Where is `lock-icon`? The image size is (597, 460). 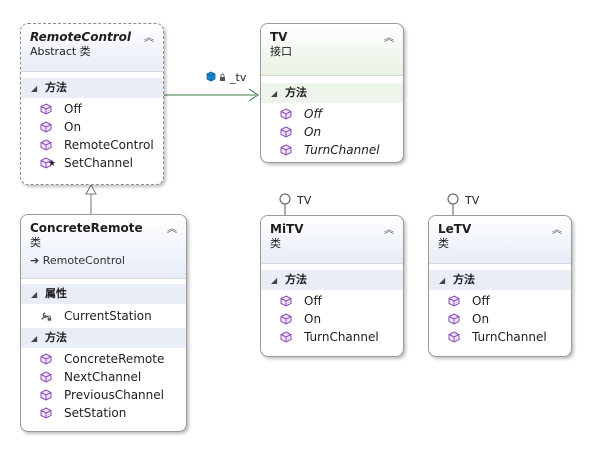
lock-icon is located at coordinates (222, 77).